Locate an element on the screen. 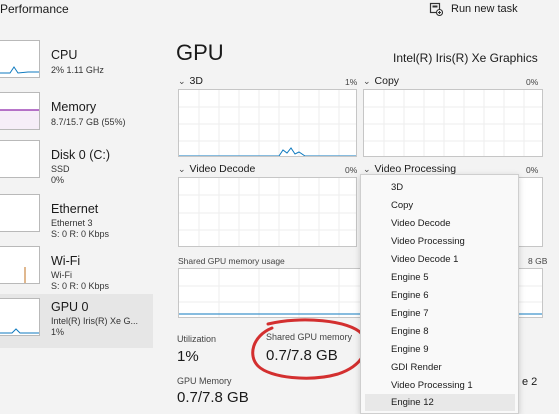 Image resolution: width=559 pixels, height=414 pixels. sidebar-item-sub: 8.7/15.7 GB (55%) is located at coordinates (88, 122).